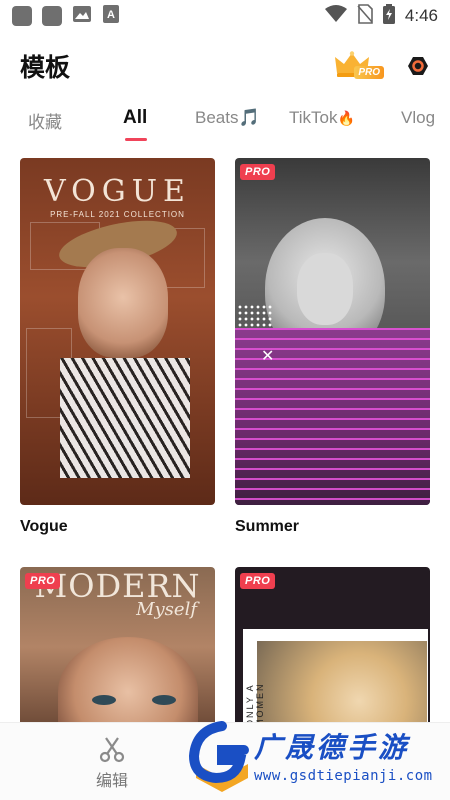 This screenshot has height=800, width=450. I want to click on tab-tiktok-label: TikTok, so click(313, 117).